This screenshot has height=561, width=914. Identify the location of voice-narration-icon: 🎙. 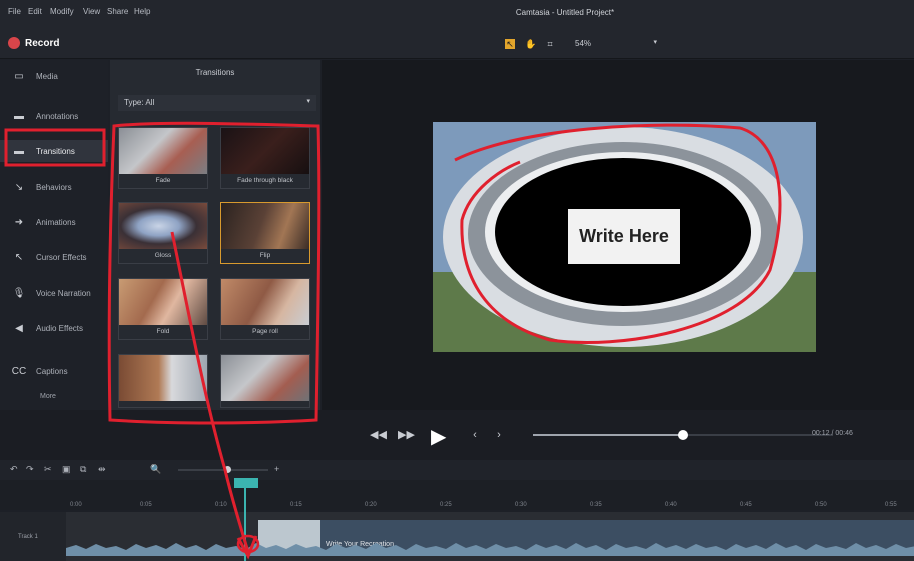
(19, 293).